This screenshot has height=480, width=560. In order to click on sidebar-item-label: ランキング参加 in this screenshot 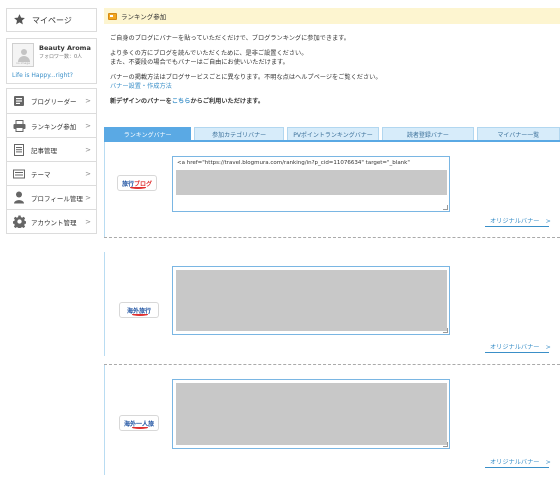, I will do `click(54, 126)`.